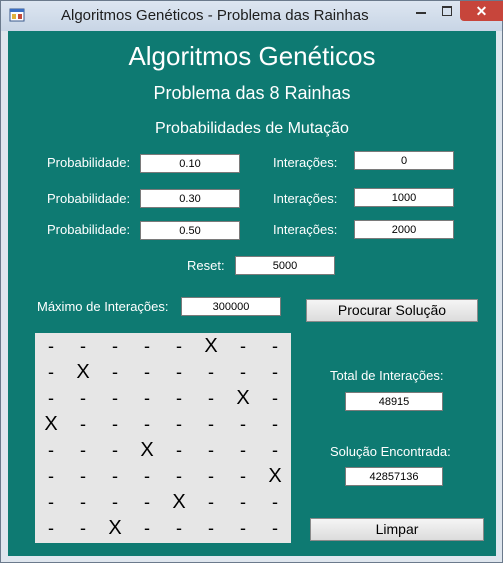  What do you see at coordinates (252, 56) in the screenshot?
I see `page-title: Algoritmos Genéticos` at bounding box center [252, 56].